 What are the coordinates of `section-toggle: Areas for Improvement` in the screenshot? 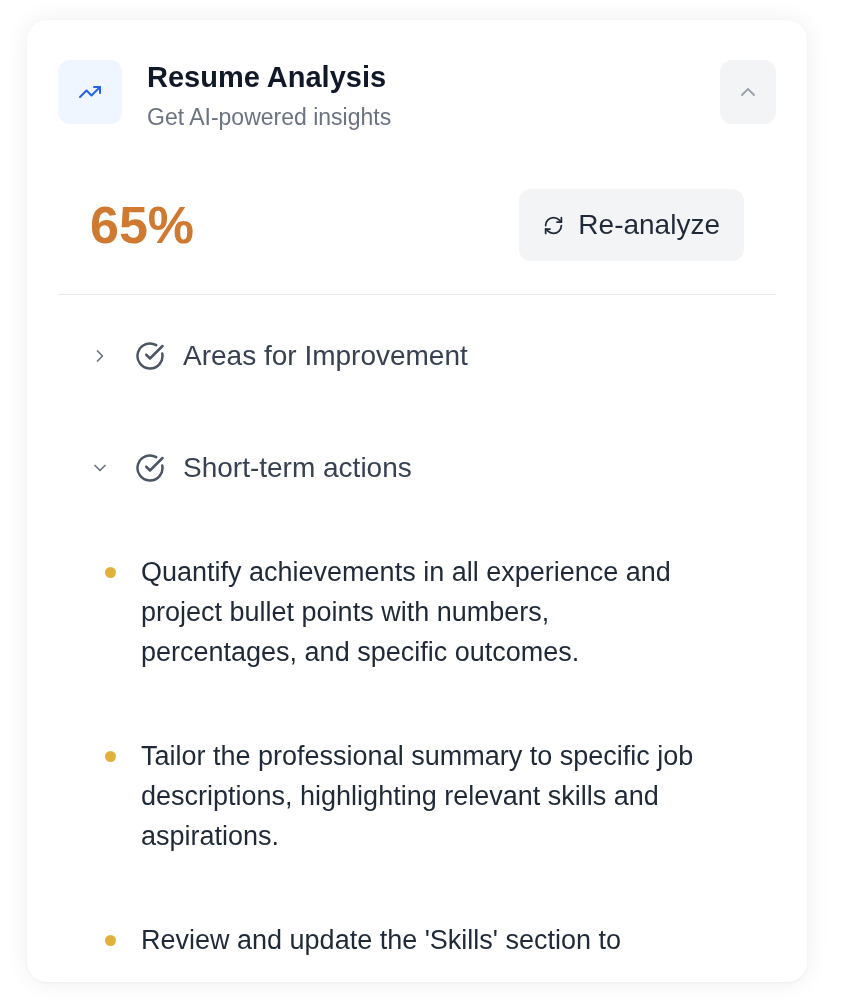 It's located at (263, 356).